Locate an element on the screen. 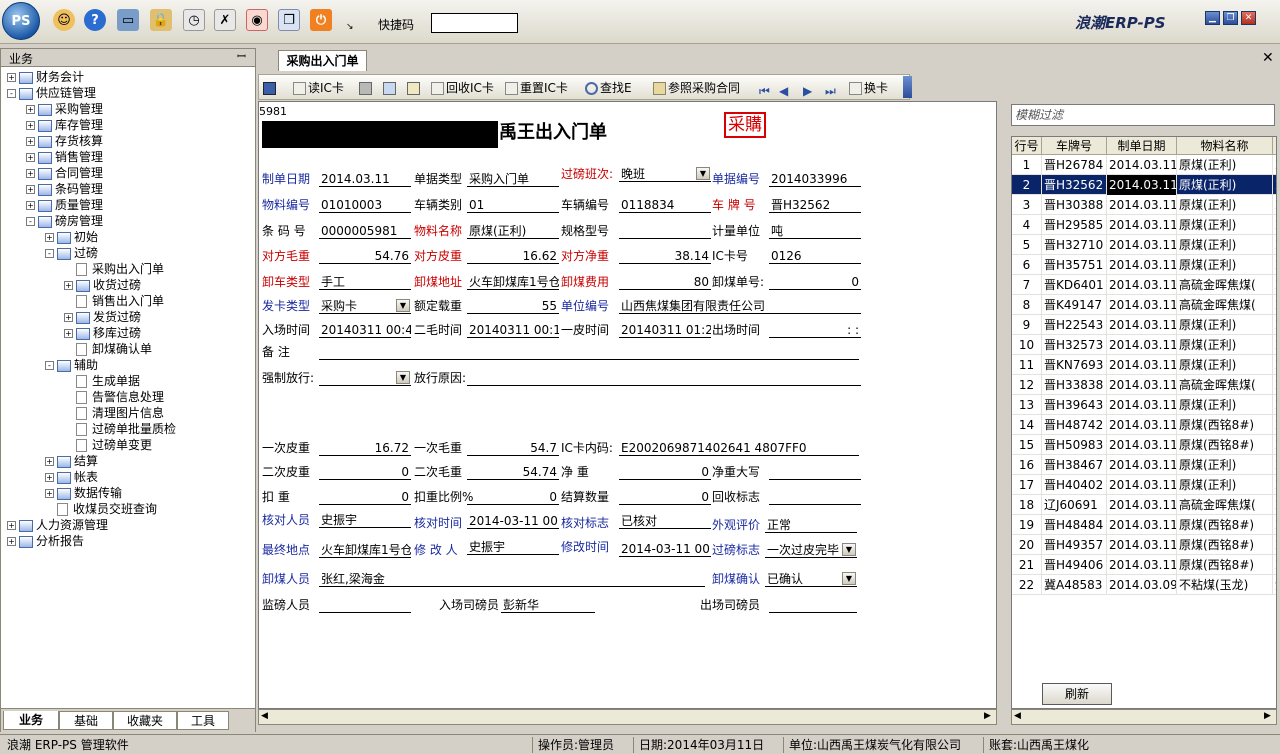 This screenshot has height=754, width=1280. restore-icon: ❐ is located at coordinates (1230, 18).